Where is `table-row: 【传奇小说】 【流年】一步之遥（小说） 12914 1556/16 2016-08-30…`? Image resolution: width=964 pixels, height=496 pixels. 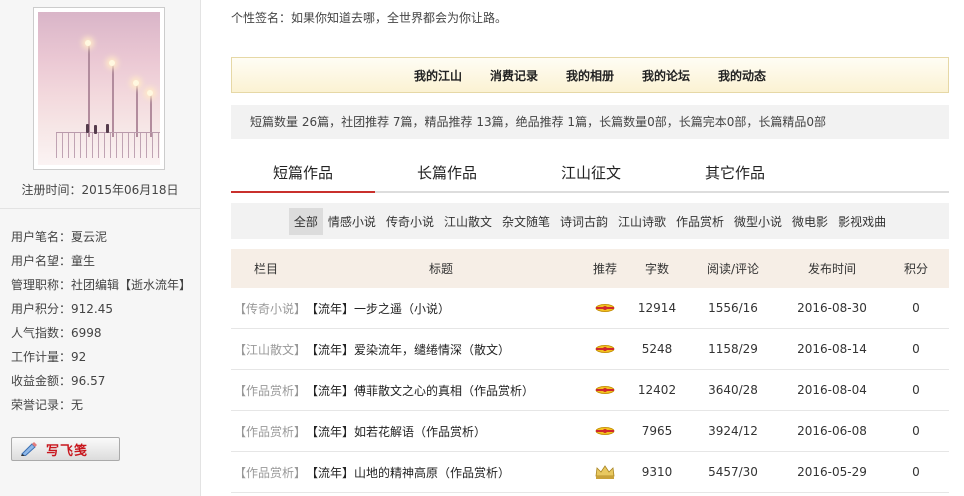
table-row: 【传奇小说】 【流年】一步之遥（小说） 12914 1556/16 2016-08-30… is located at coordinates (590, 308).